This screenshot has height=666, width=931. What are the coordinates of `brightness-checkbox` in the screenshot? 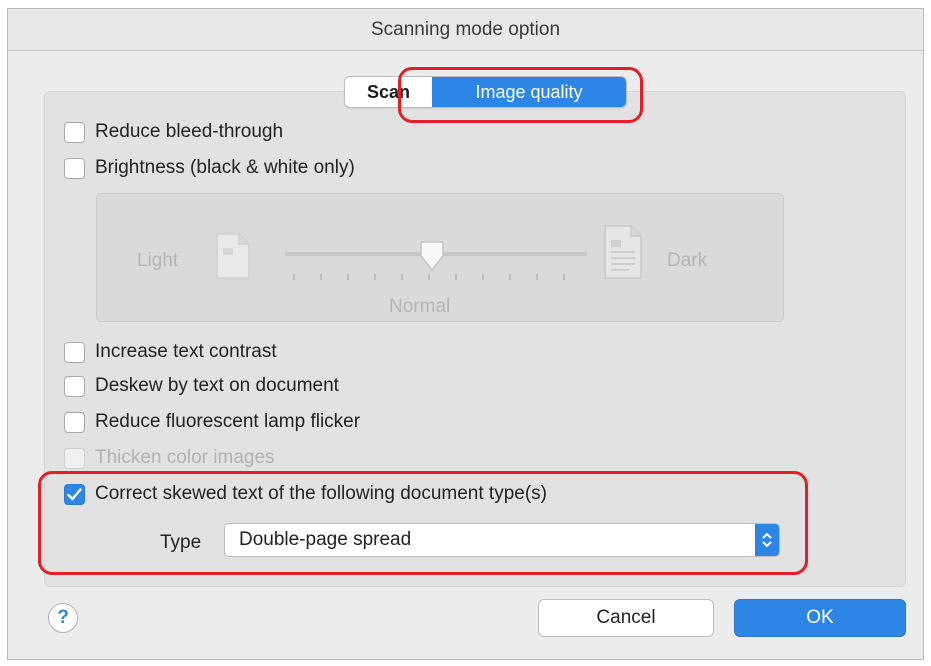 It's located at (74, 168).